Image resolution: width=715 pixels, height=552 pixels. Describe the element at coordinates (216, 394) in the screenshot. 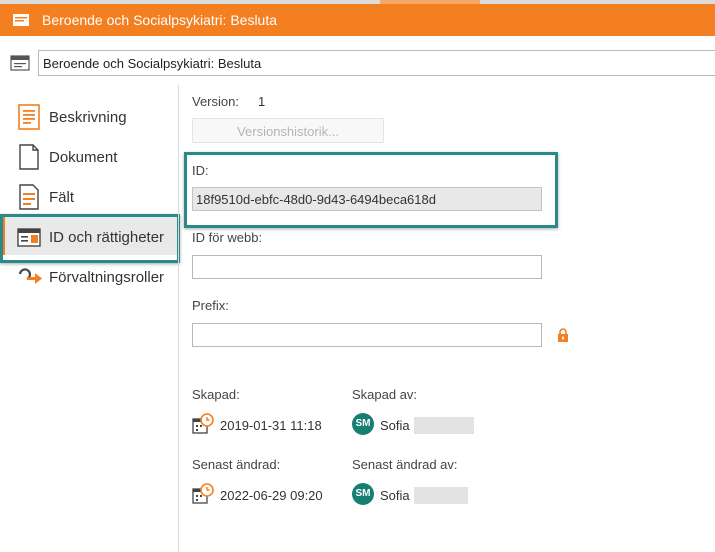

I see `created-label: Skapad:` at that location.